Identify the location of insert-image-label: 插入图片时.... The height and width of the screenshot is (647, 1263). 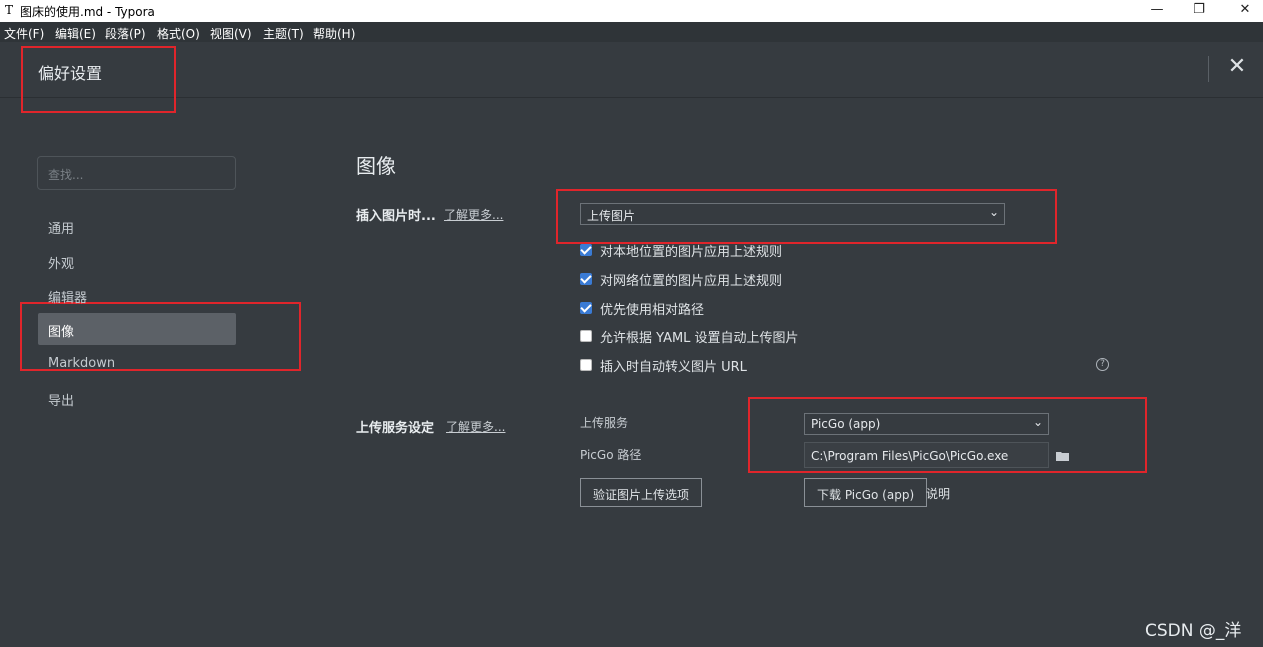
(396, 216).